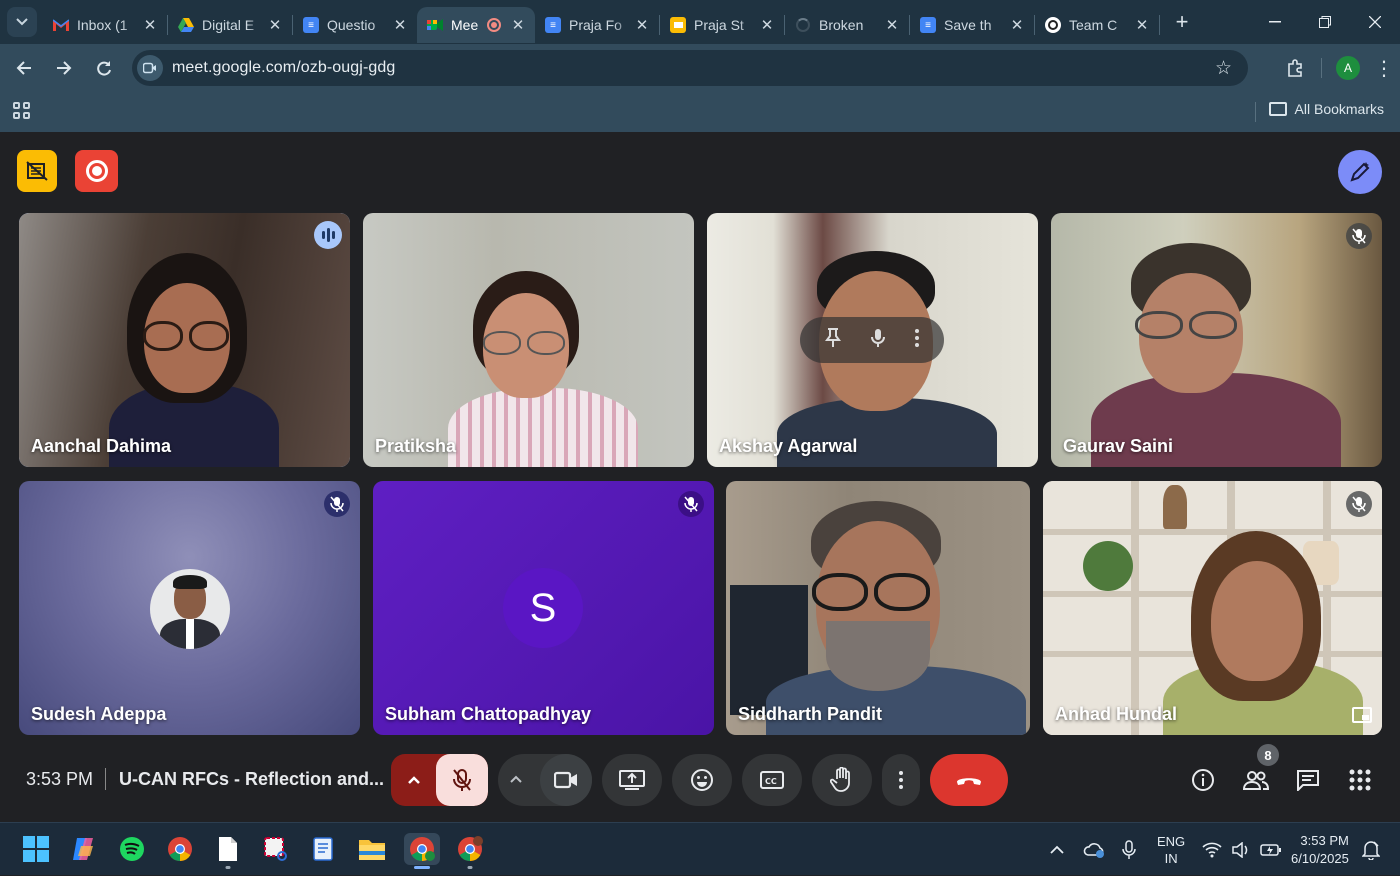  I want to click on participant-tile: Siddharth Pandit, so click(878, 608).